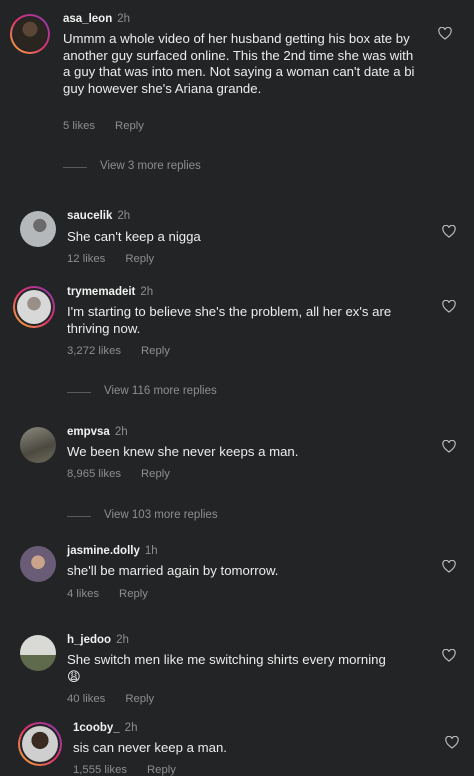 The width and height of the screenshot is (474, 776). What do you see at coordinates (110, 292) in the screenshot?
I see `comment-username: trymemadeit 2h` at bounding box center [110, 292].